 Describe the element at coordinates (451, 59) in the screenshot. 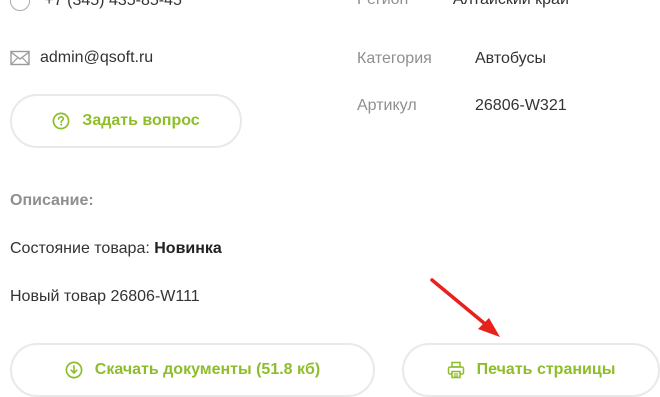

I see `attribute-category: Категория Автобусы` at that location.